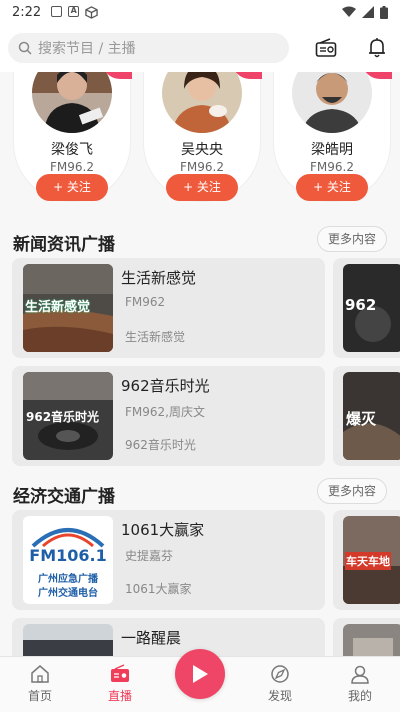 The image size is (400, 712). Describe the element at coordinates (87, 49) in the screenshot. I see `search-placeholder: 搜索节目 / 主播` at that location.